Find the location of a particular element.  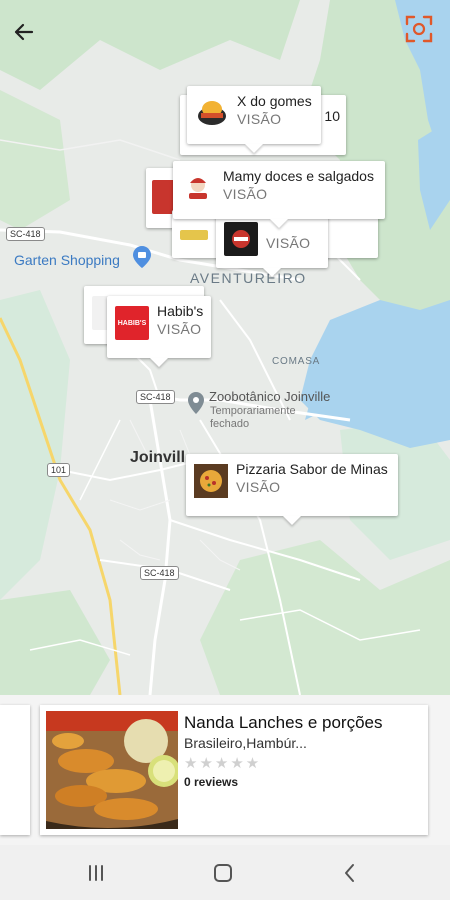

system-back-button is located at coordinates (350, 873).